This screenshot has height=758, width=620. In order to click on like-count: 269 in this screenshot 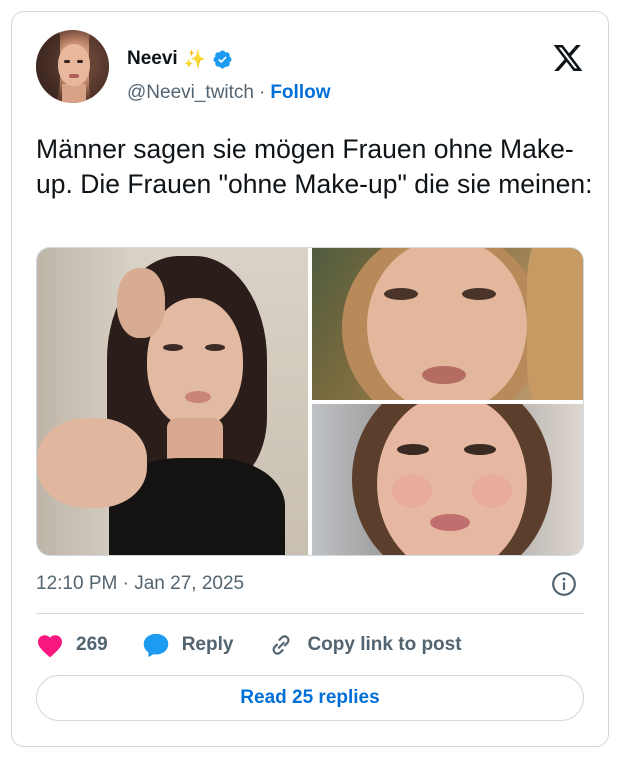, I will do `click(92, 644)`.